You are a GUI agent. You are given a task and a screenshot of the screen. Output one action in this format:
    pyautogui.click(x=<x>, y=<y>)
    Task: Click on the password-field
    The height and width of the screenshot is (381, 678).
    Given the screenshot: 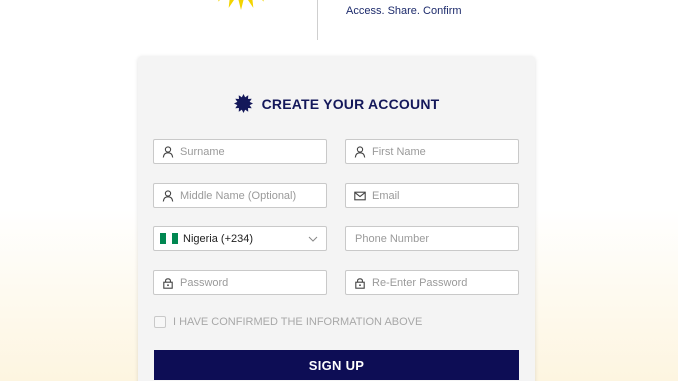 What is the action you would take?
    pyautogui.click(x=240, y=282)
    